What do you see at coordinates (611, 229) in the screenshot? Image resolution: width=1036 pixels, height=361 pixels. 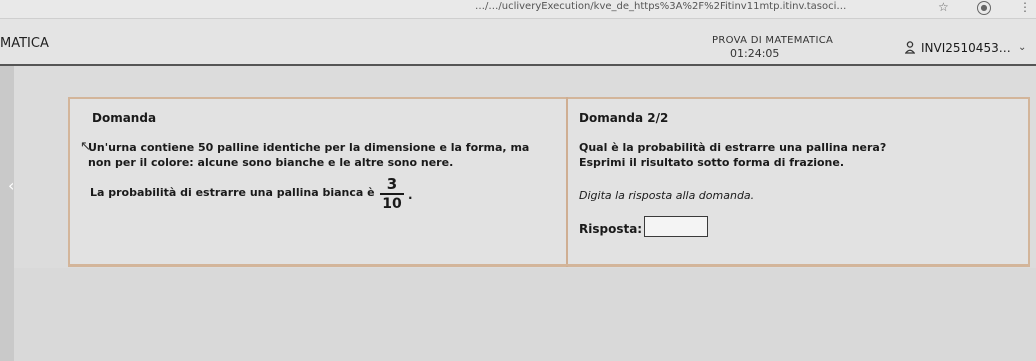 I see `answer-label: Risposta:` at bounding box center [611, 229].